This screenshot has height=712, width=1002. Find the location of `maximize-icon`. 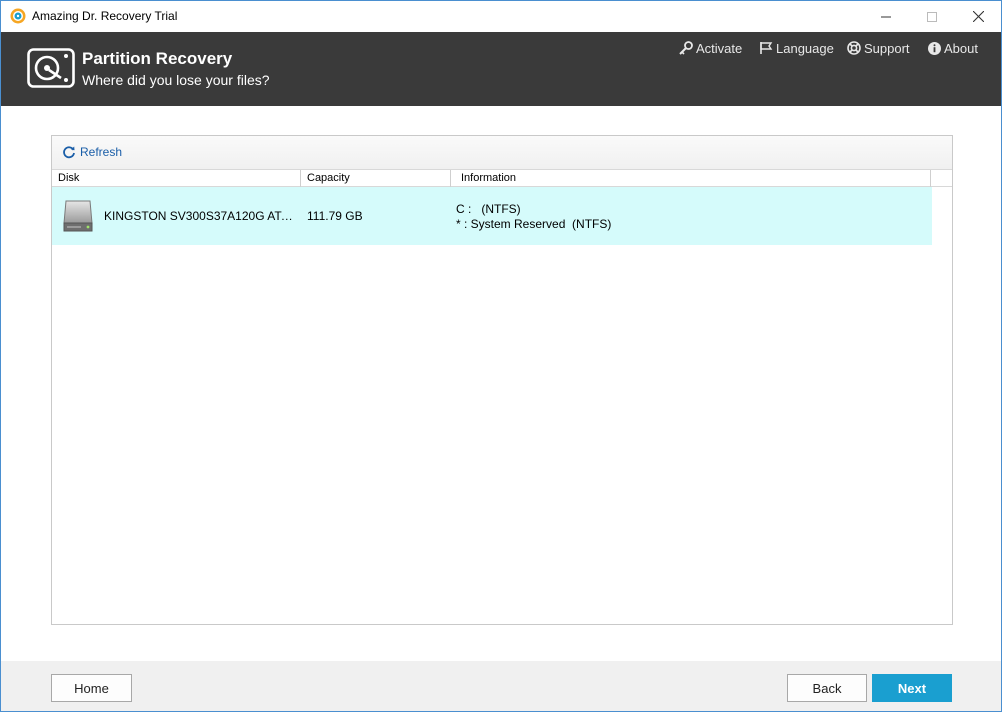

maximize-icon is located at coordinates (932, 16).